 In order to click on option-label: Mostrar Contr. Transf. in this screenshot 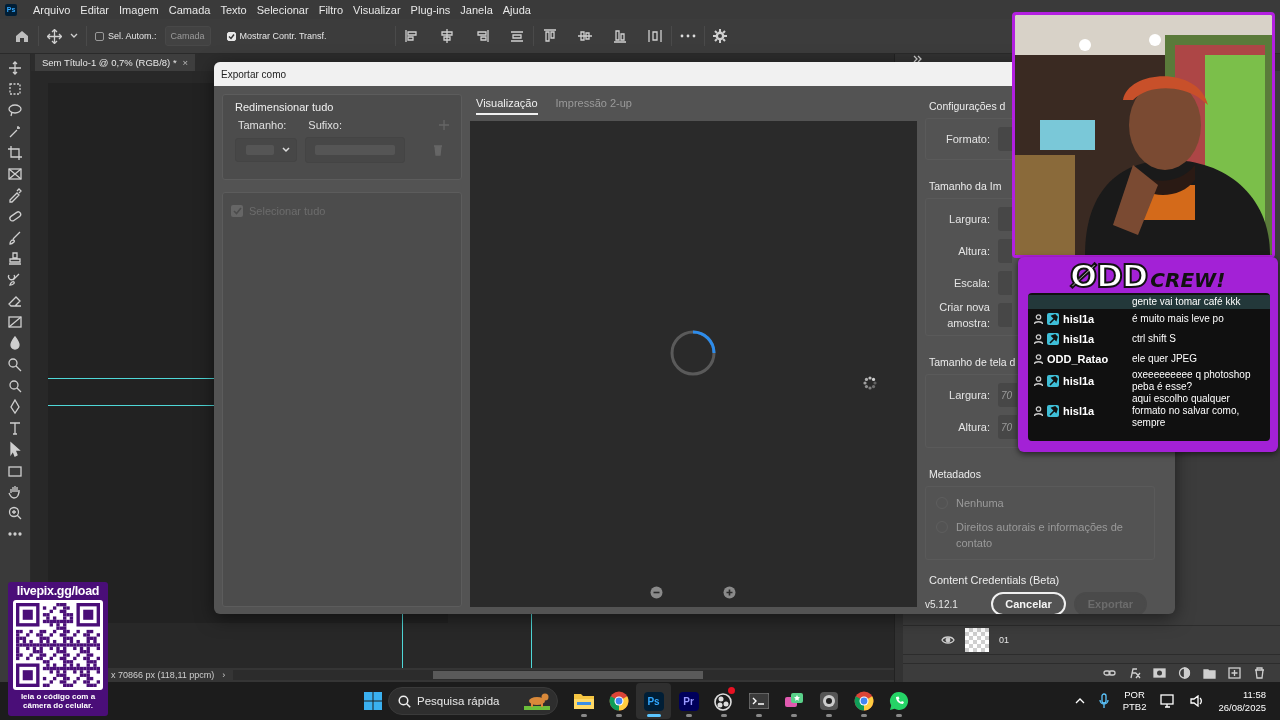, I will do `click(283, 36)`.